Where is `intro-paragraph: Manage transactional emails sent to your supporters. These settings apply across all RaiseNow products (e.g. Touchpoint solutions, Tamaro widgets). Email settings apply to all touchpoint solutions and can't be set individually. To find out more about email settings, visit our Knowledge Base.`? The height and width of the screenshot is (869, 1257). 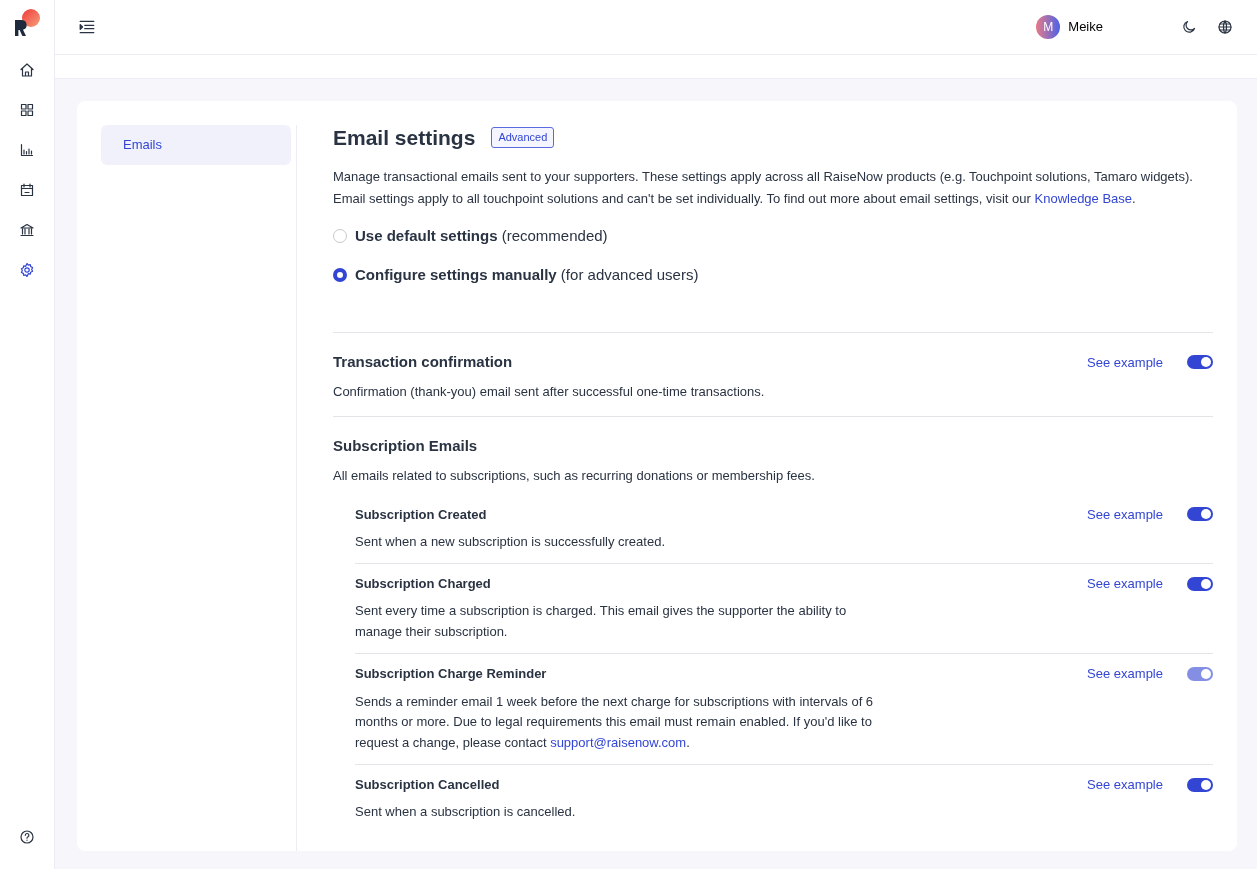 intro-paragraph: Manage transactional emails sent to your supporters. These settings apply across all RaiseNow products (e.g. Touchpoint solutions, Tamaro widgets). Email settings apply to all touchpoint solutions and can't be set individually. To find out more about email settings, visit our Knowledge Base. is located at coordinates (763, 188).